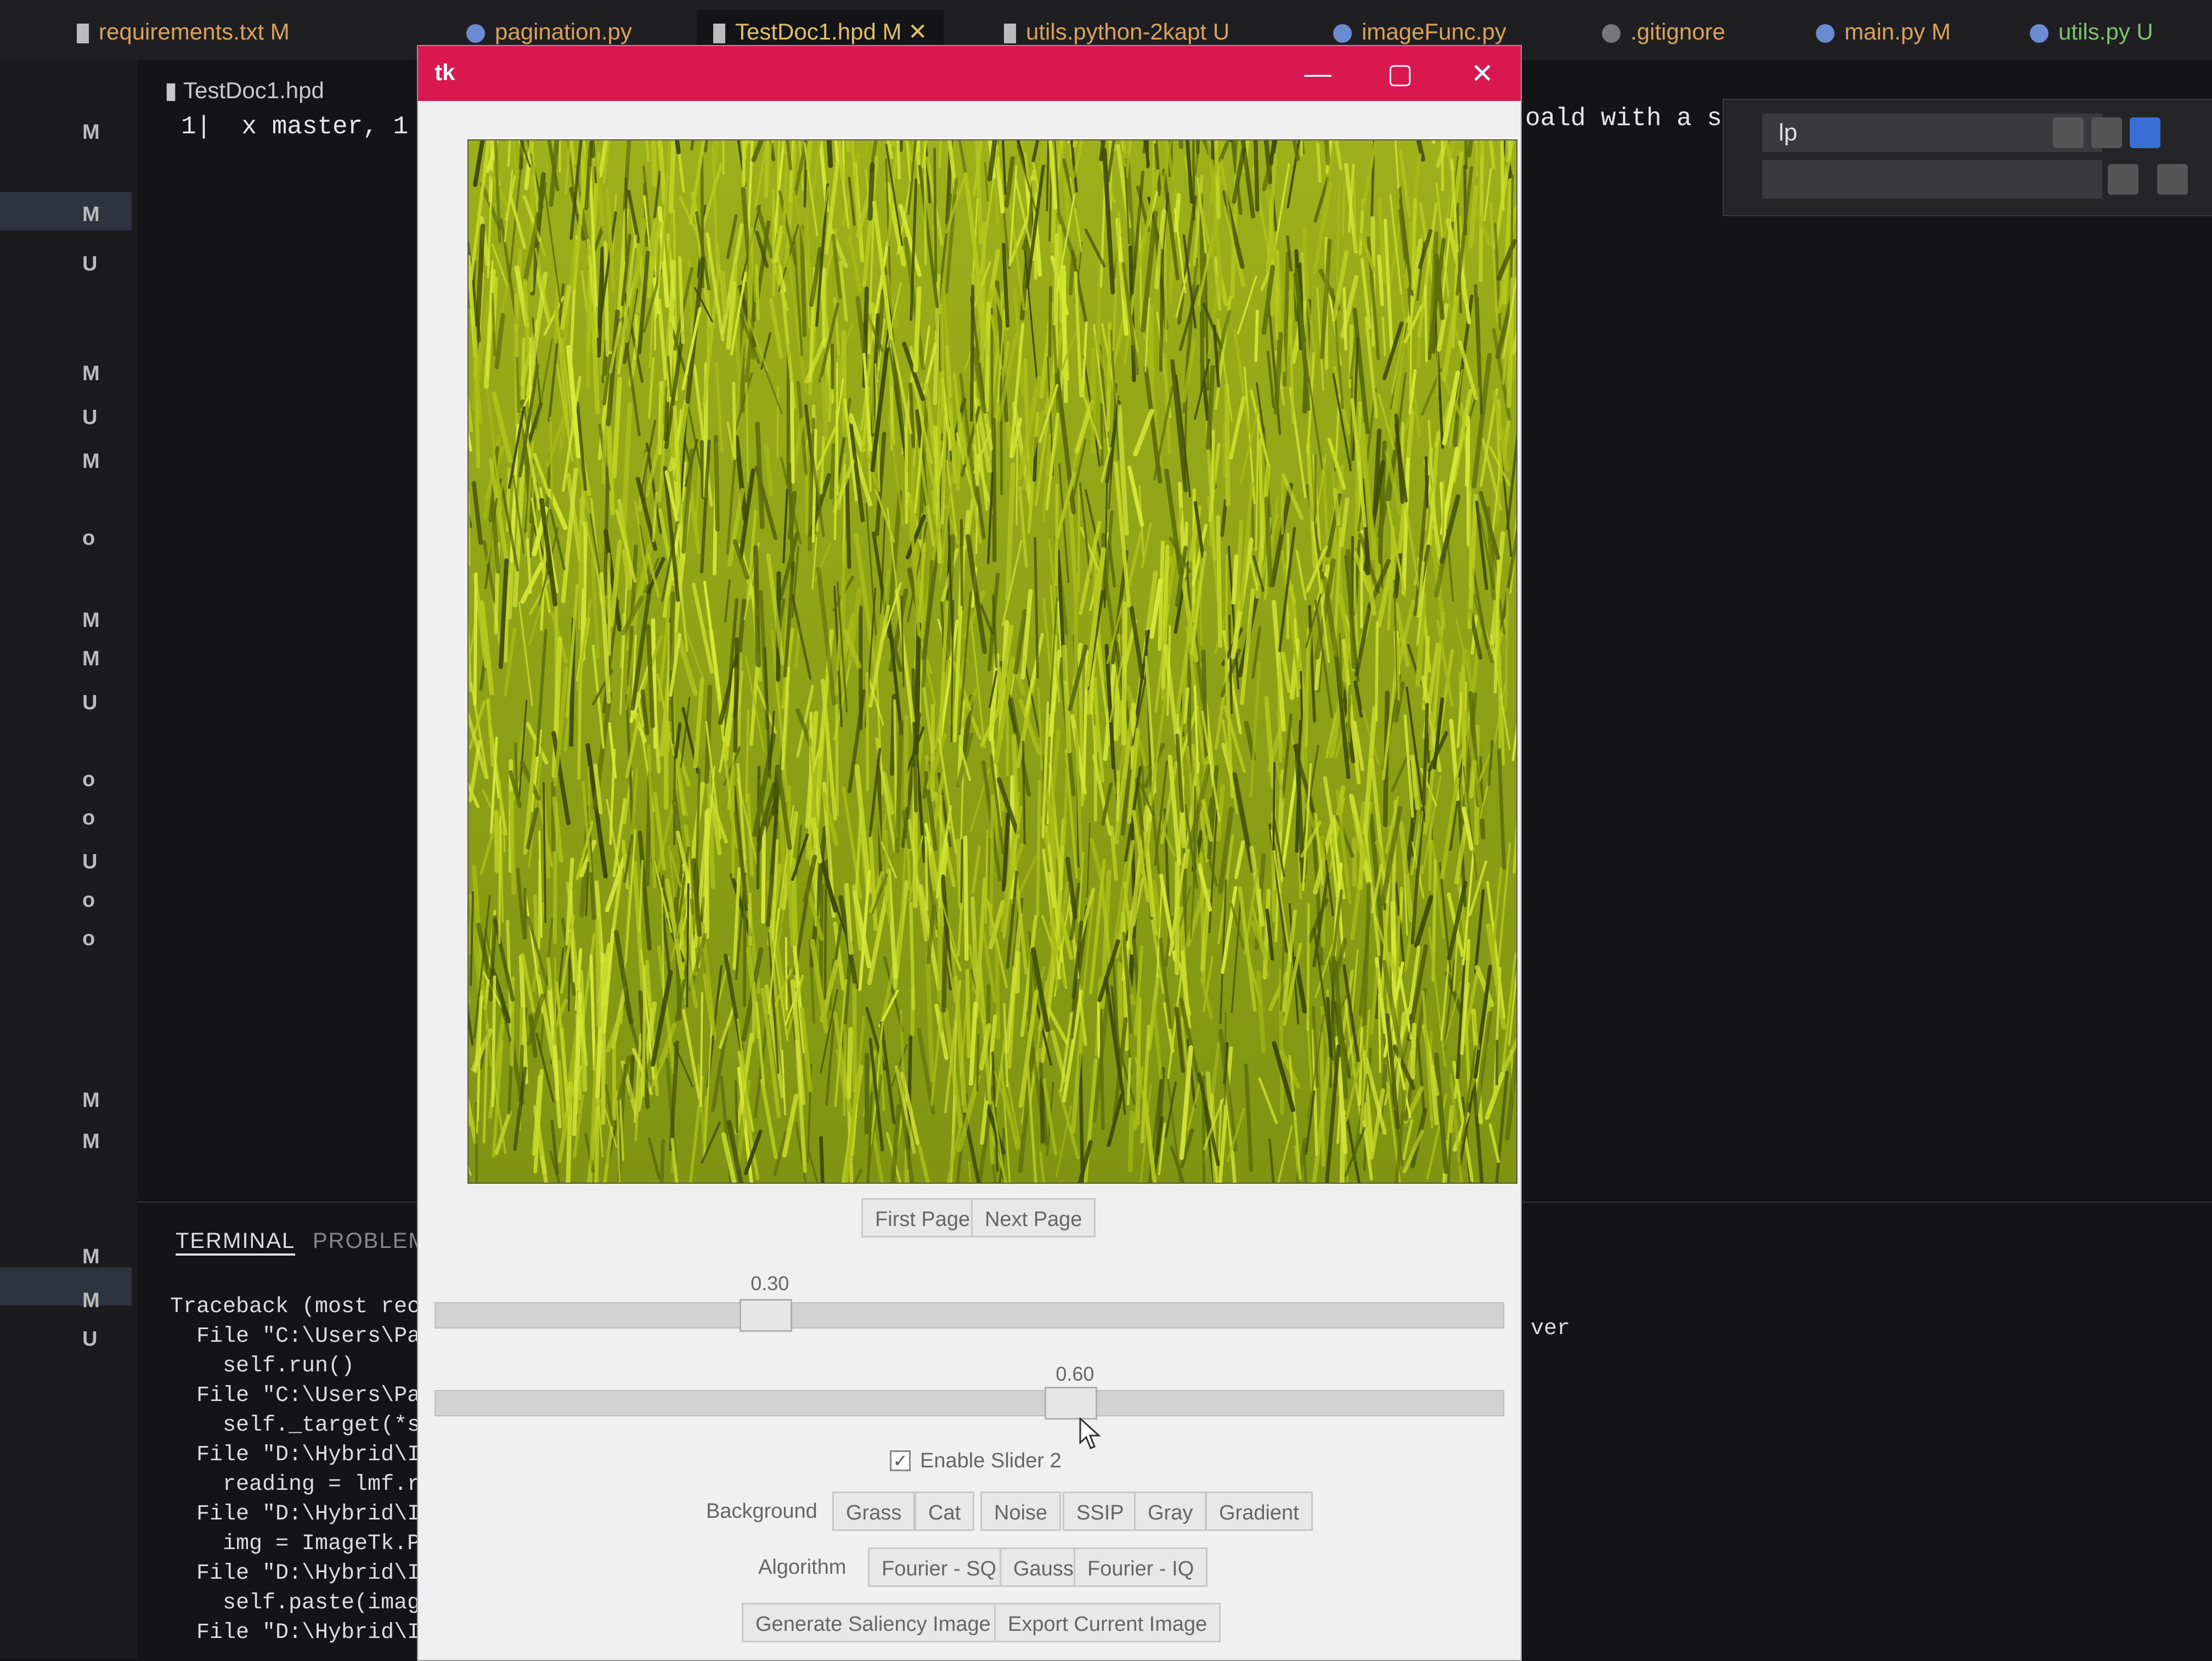 The height and width of the screenshot is (1661, 2212). Describe the element at coordinates (1788, 132) in the screenshot. I see `find-query: lp` at that location.